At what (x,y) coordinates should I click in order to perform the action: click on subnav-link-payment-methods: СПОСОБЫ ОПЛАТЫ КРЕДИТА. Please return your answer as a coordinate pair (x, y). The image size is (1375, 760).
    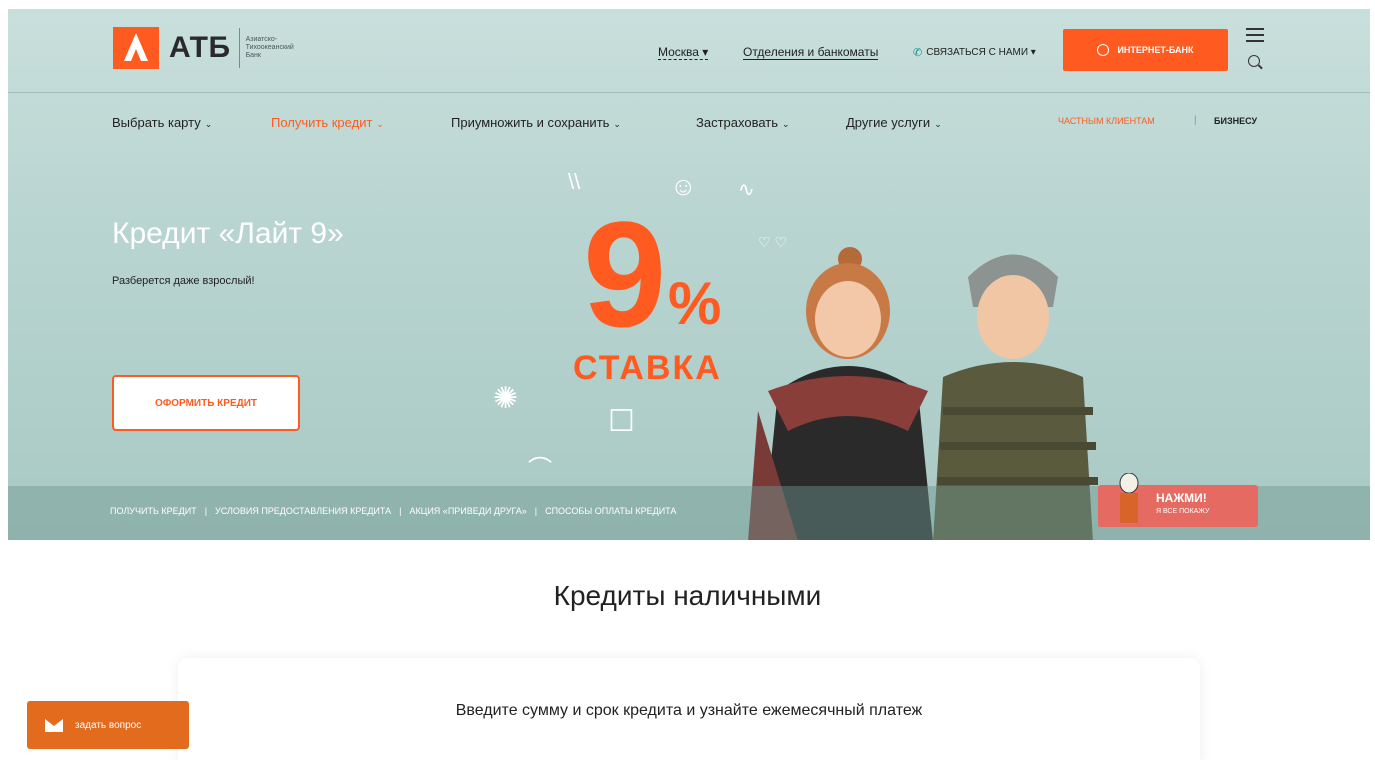
    Looking at the image, I should click on (610, 511).